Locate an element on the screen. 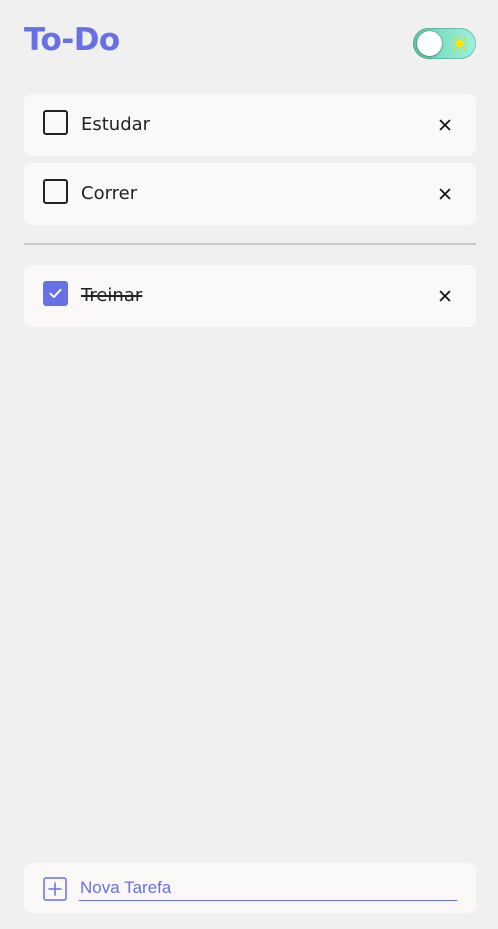 The image size is (498, 929). check-icon is located at coordinates (55, 293).